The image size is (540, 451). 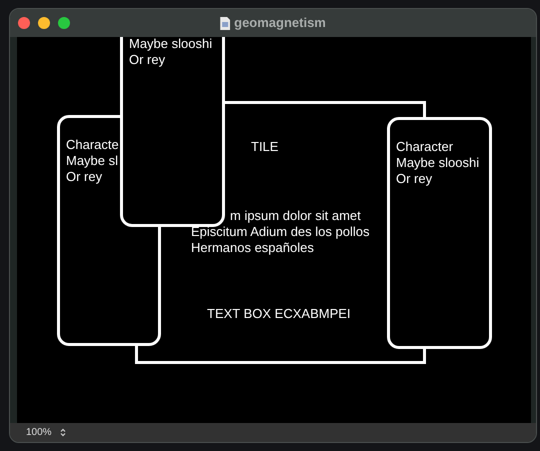 I want to click on stepper-icon, so click(x=63, y=432).